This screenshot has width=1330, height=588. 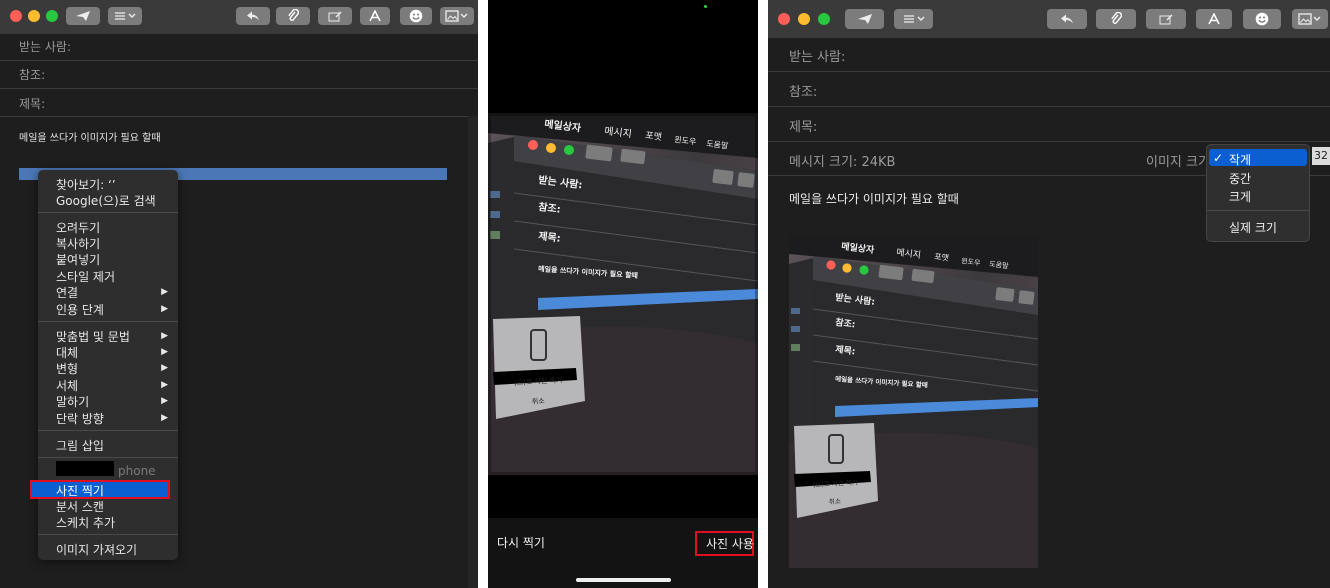 I want to click on reply-icon, so click(x=253, y=16).